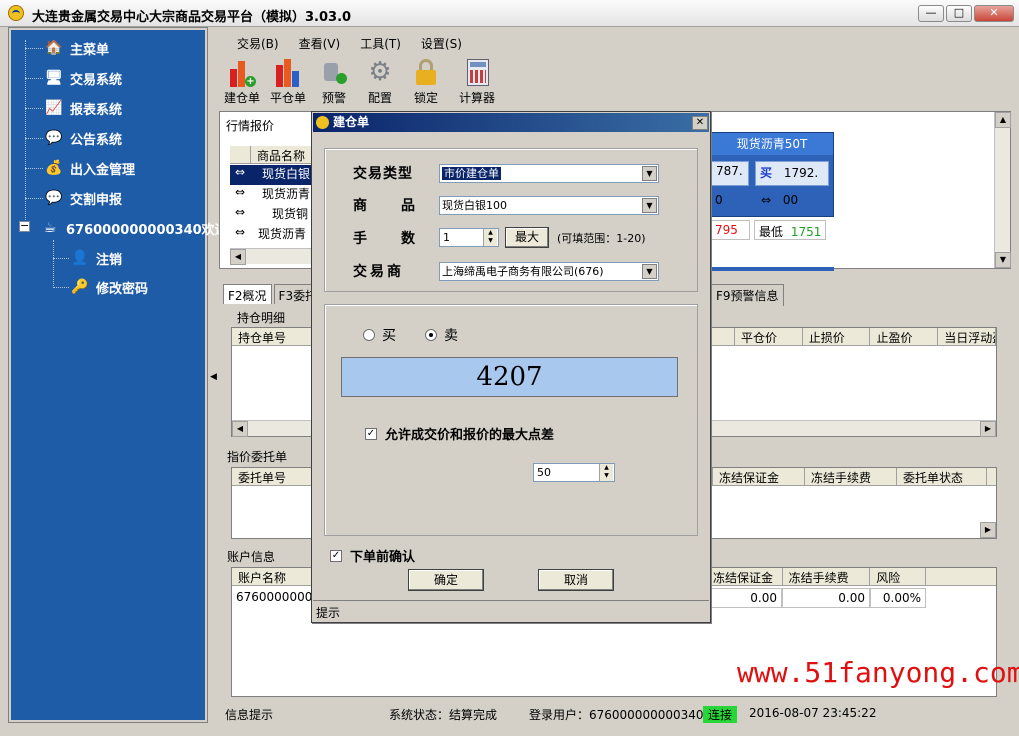 This screenshot has width=1019, height=736. Describe the element at coordinates (103, 170) in the screenshot. I see `sidebar-item-label: 出入金管理` at that location.